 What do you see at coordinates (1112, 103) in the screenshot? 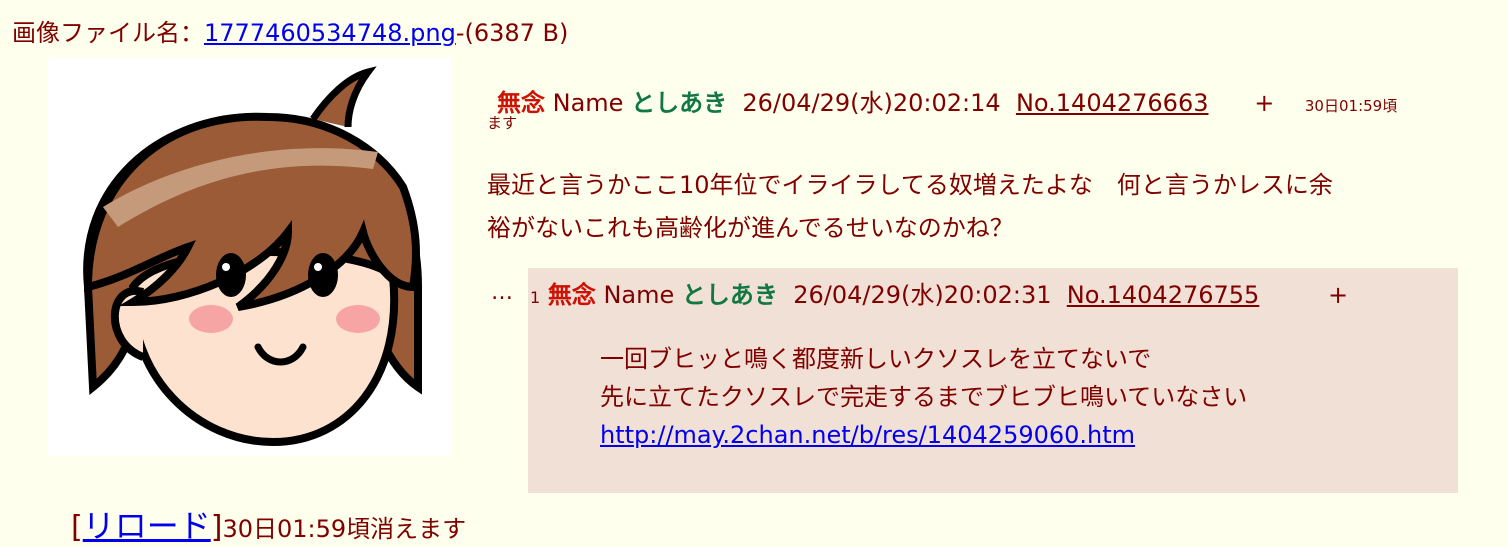
I see `op-post-number: No.1404276663` at bounding box center [1112, 103].